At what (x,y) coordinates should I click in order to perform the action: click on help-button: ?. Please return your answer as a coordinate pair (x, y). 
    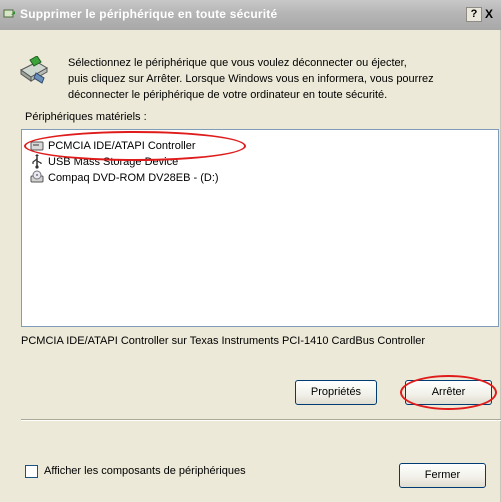
    Looking at the image, I should click on (474, 14).